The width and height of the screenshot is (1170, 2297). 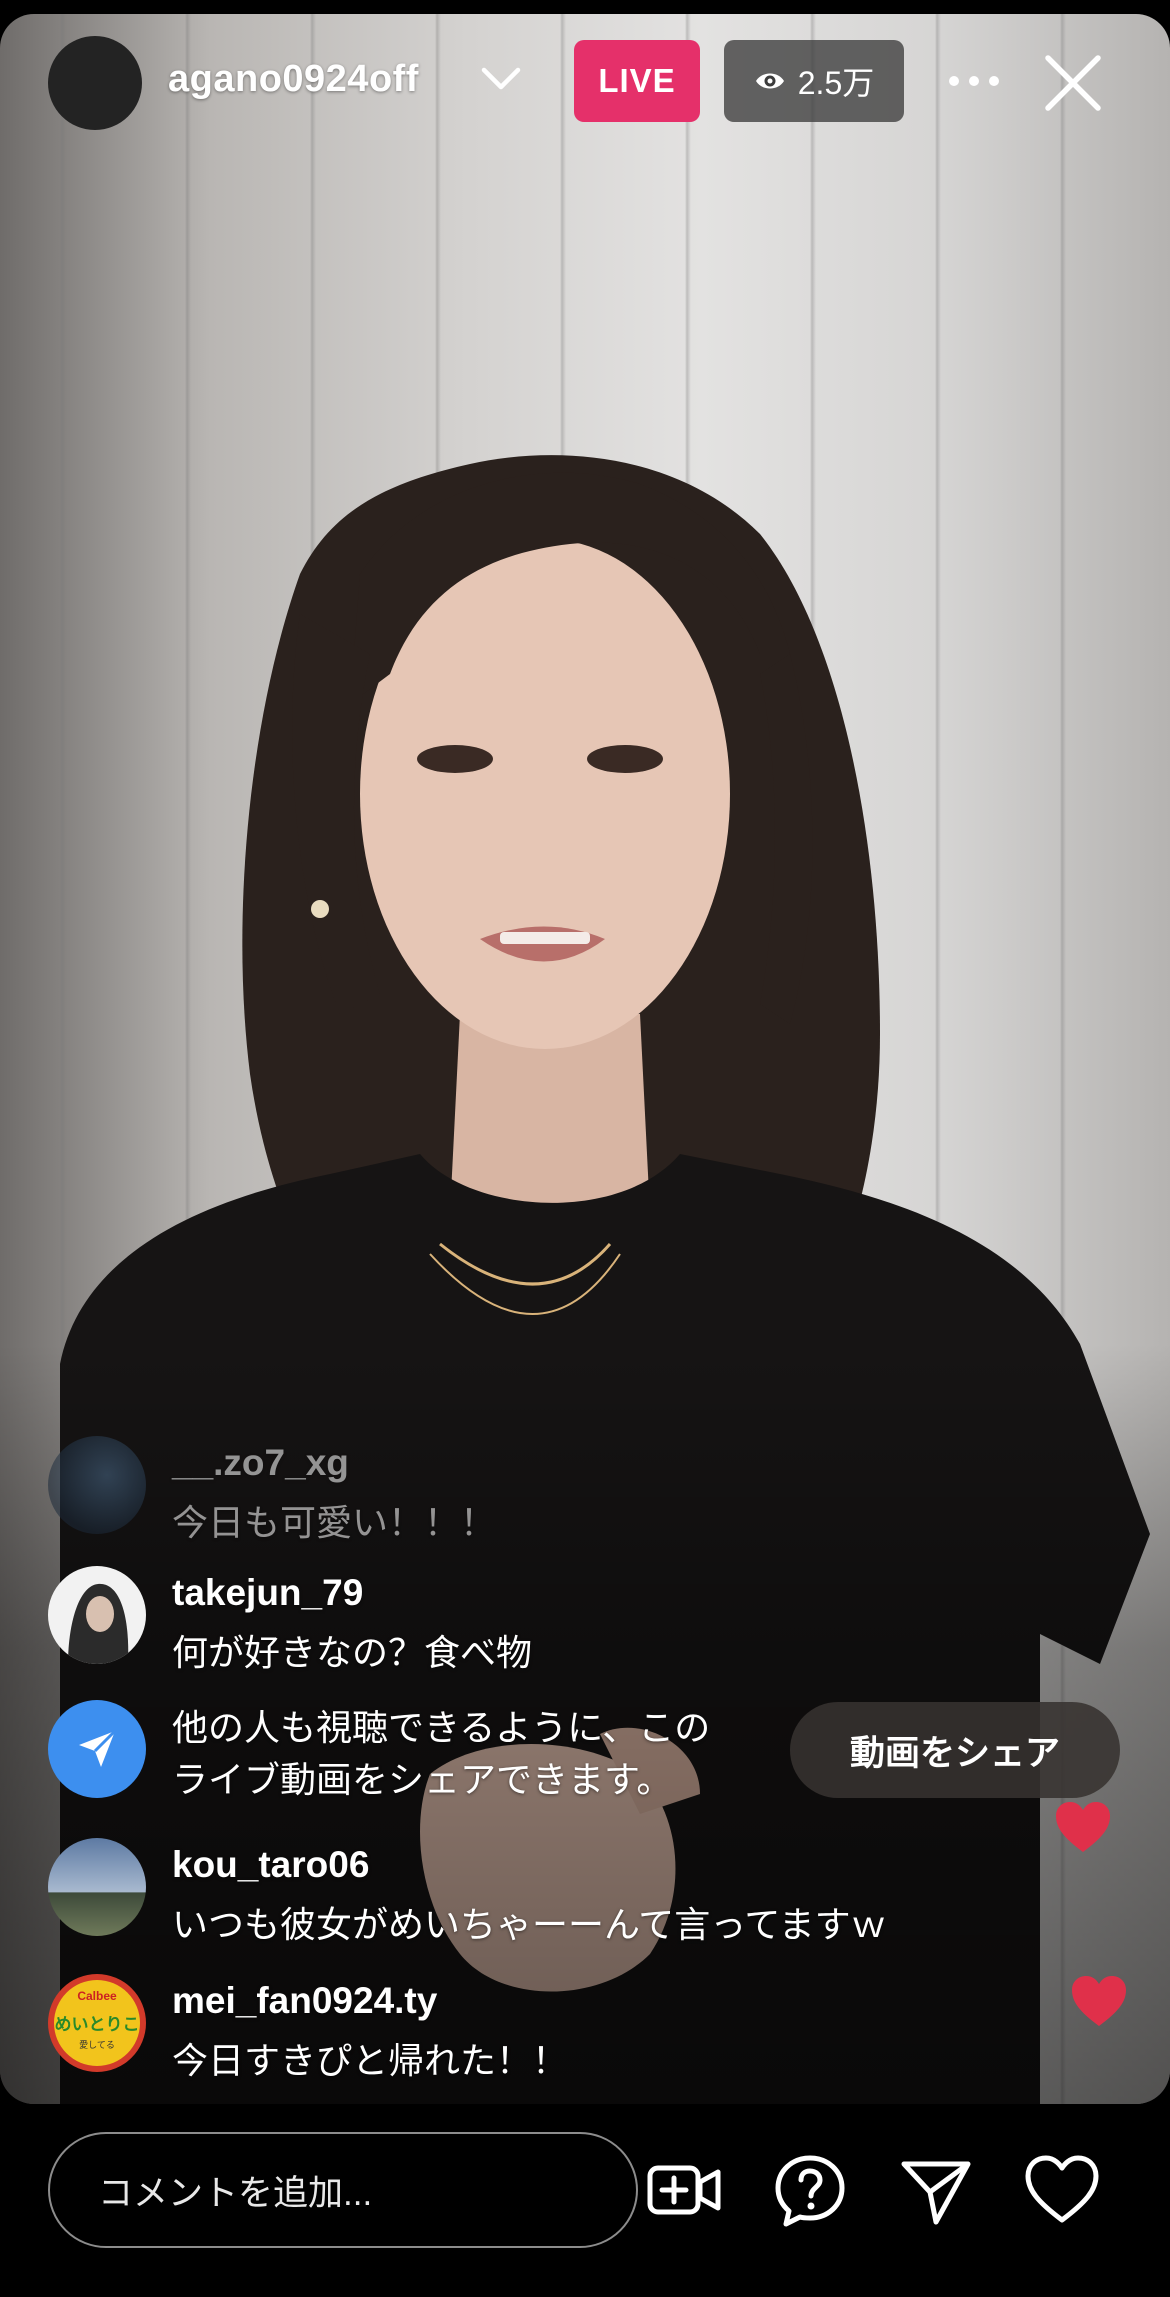 I want to click on comment-username: takejun_79, so click(x=267, y=1593).